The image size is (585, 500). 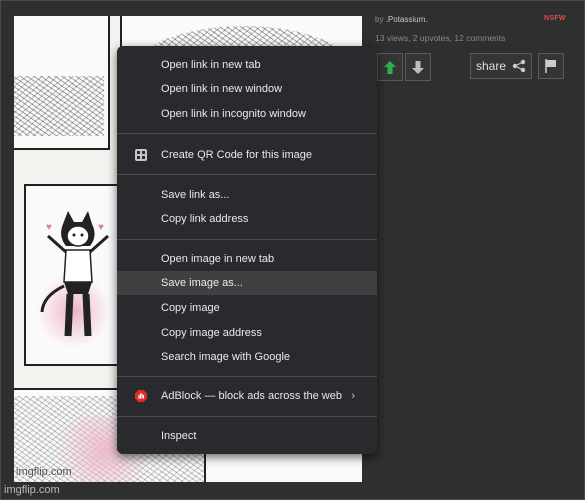 What do you see at coordinates (74, 274) in the screenshot?
I see `cat-girl-figure: ♥ ♥` at bounding box center [74, 274].